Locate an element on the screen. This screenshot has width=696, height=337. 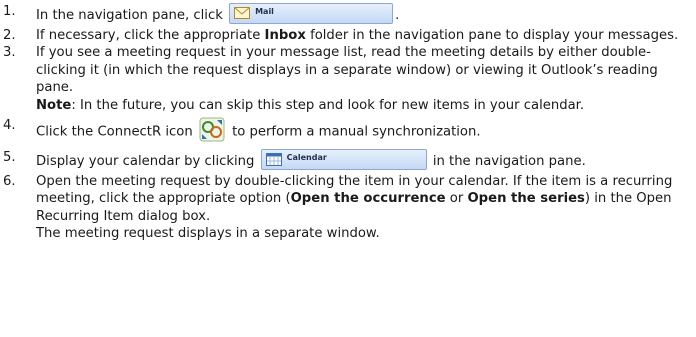
step-text-after: to perform a manual synchronization. is located at coordinates (356, 132).